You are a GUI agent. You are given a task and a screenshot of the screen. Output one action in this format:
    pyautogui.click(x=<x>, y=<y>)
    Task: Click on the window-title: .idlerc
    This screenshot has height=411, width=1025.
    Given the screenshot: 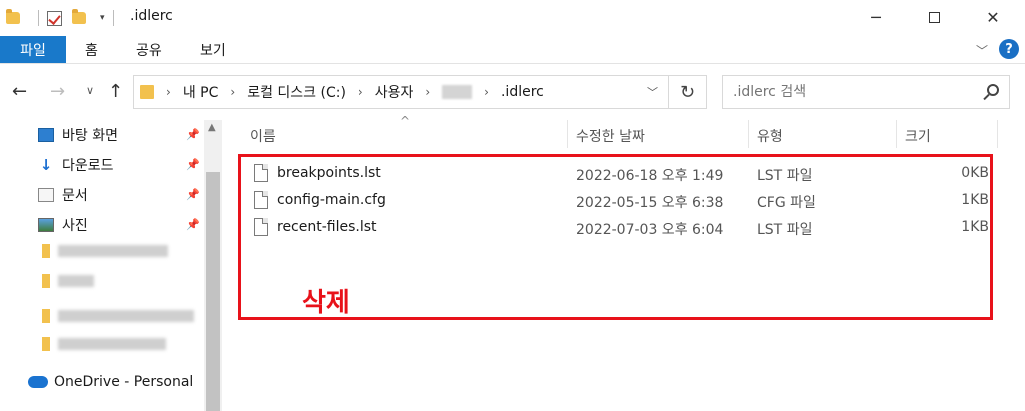 What is the action you would take?
    pyautogui.click(x=151, y=16)
    